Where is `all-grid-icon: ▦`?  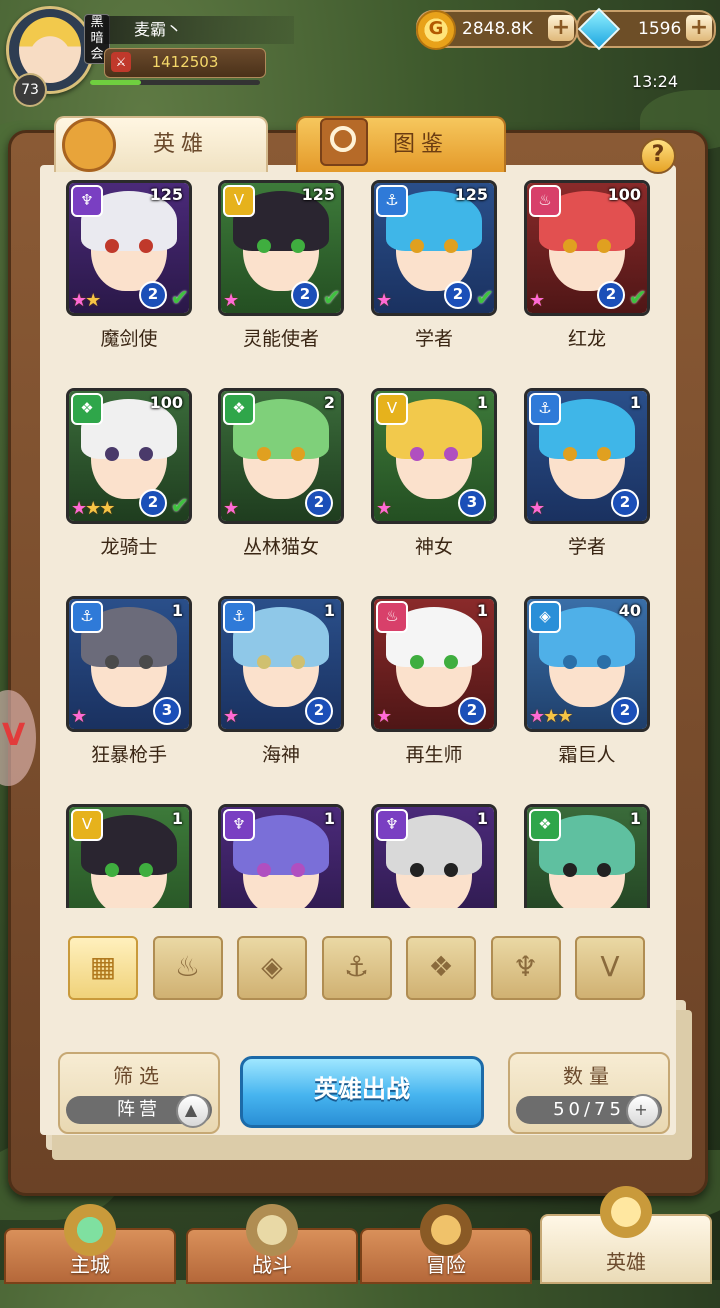
all-grid-icon: ▦ is located at coordinates (103, 966).